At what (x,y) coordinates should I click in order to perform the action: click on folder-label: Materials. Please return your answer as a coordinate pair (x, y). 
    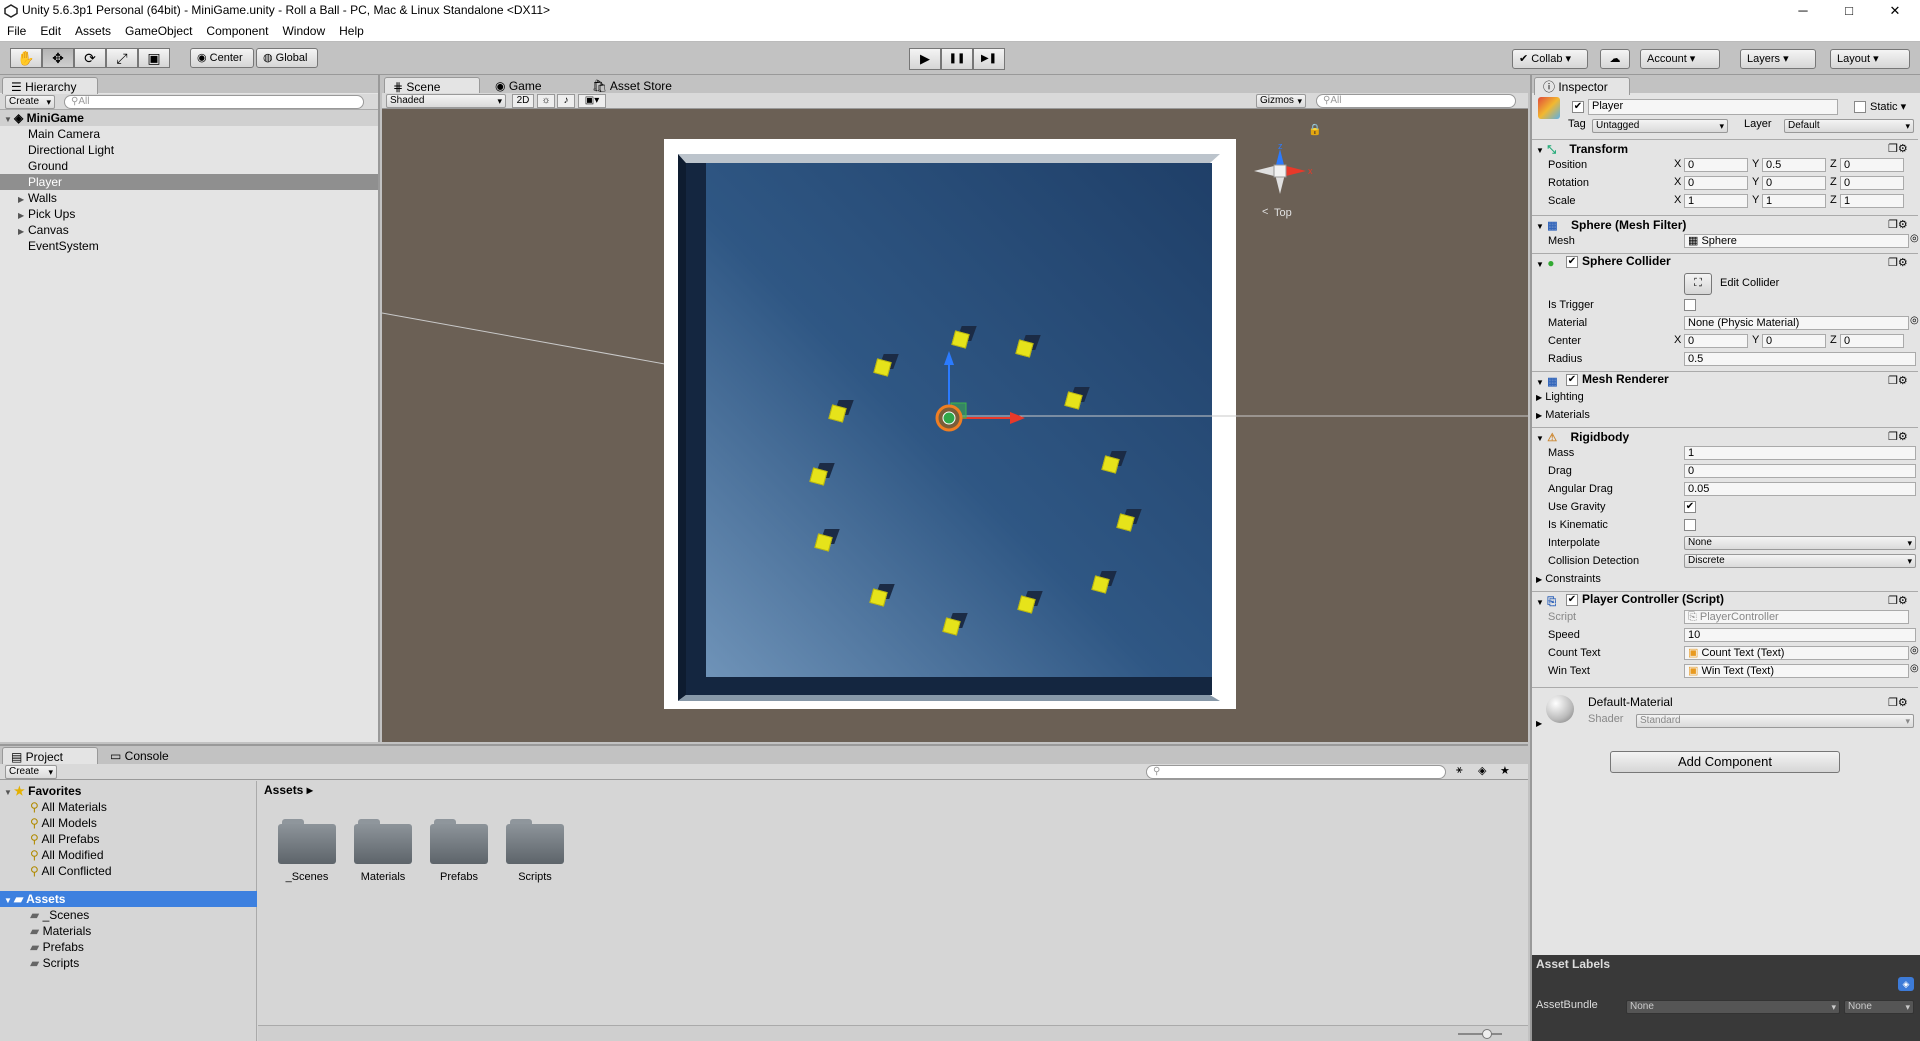
    Looking at the image, I should click on (383, 877).